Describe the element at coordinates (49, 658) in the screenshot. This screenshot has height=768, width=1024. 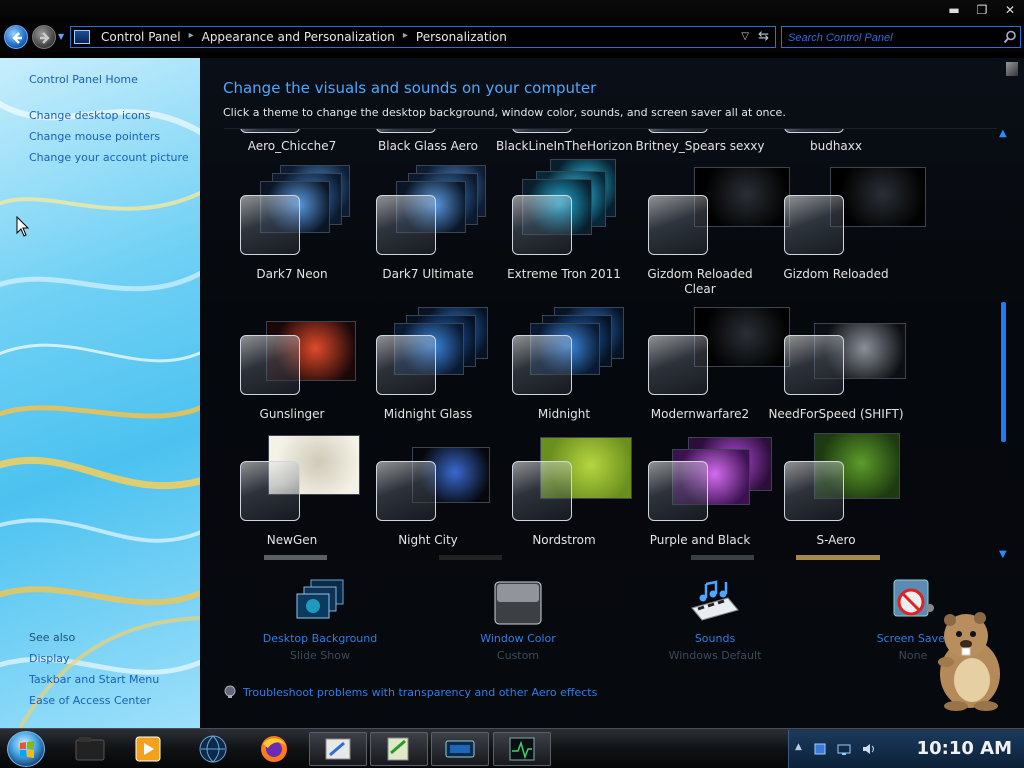
I see `sidebar-display: Display` at that location.